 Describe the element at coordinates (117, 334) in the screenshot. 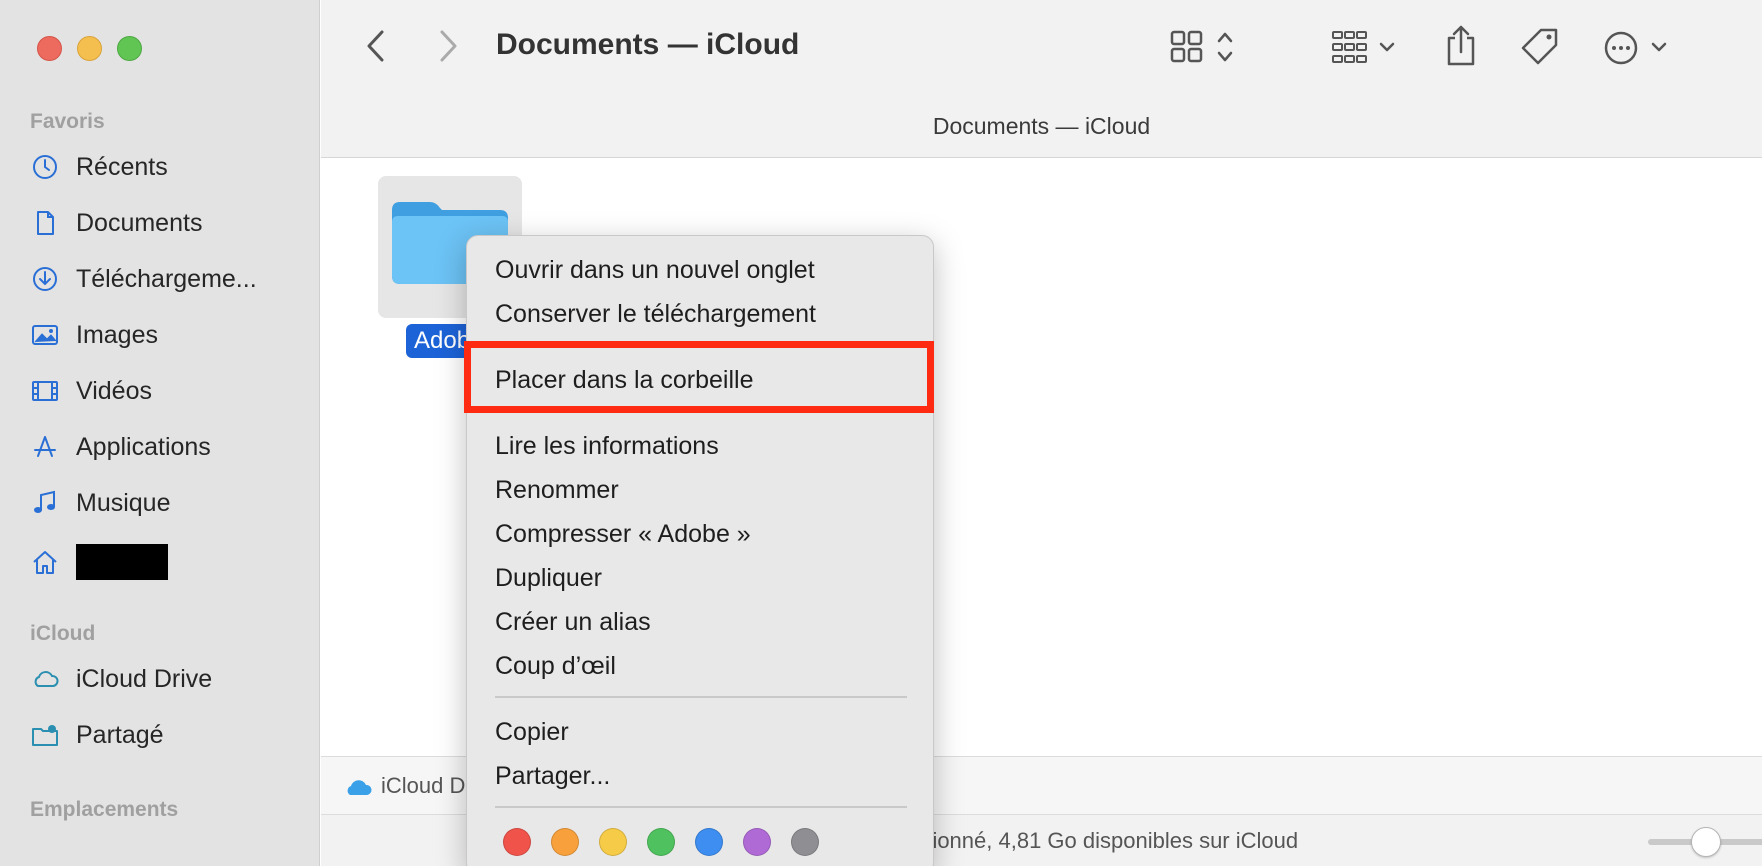

I see `sidebar-item-label: Images` at that location.